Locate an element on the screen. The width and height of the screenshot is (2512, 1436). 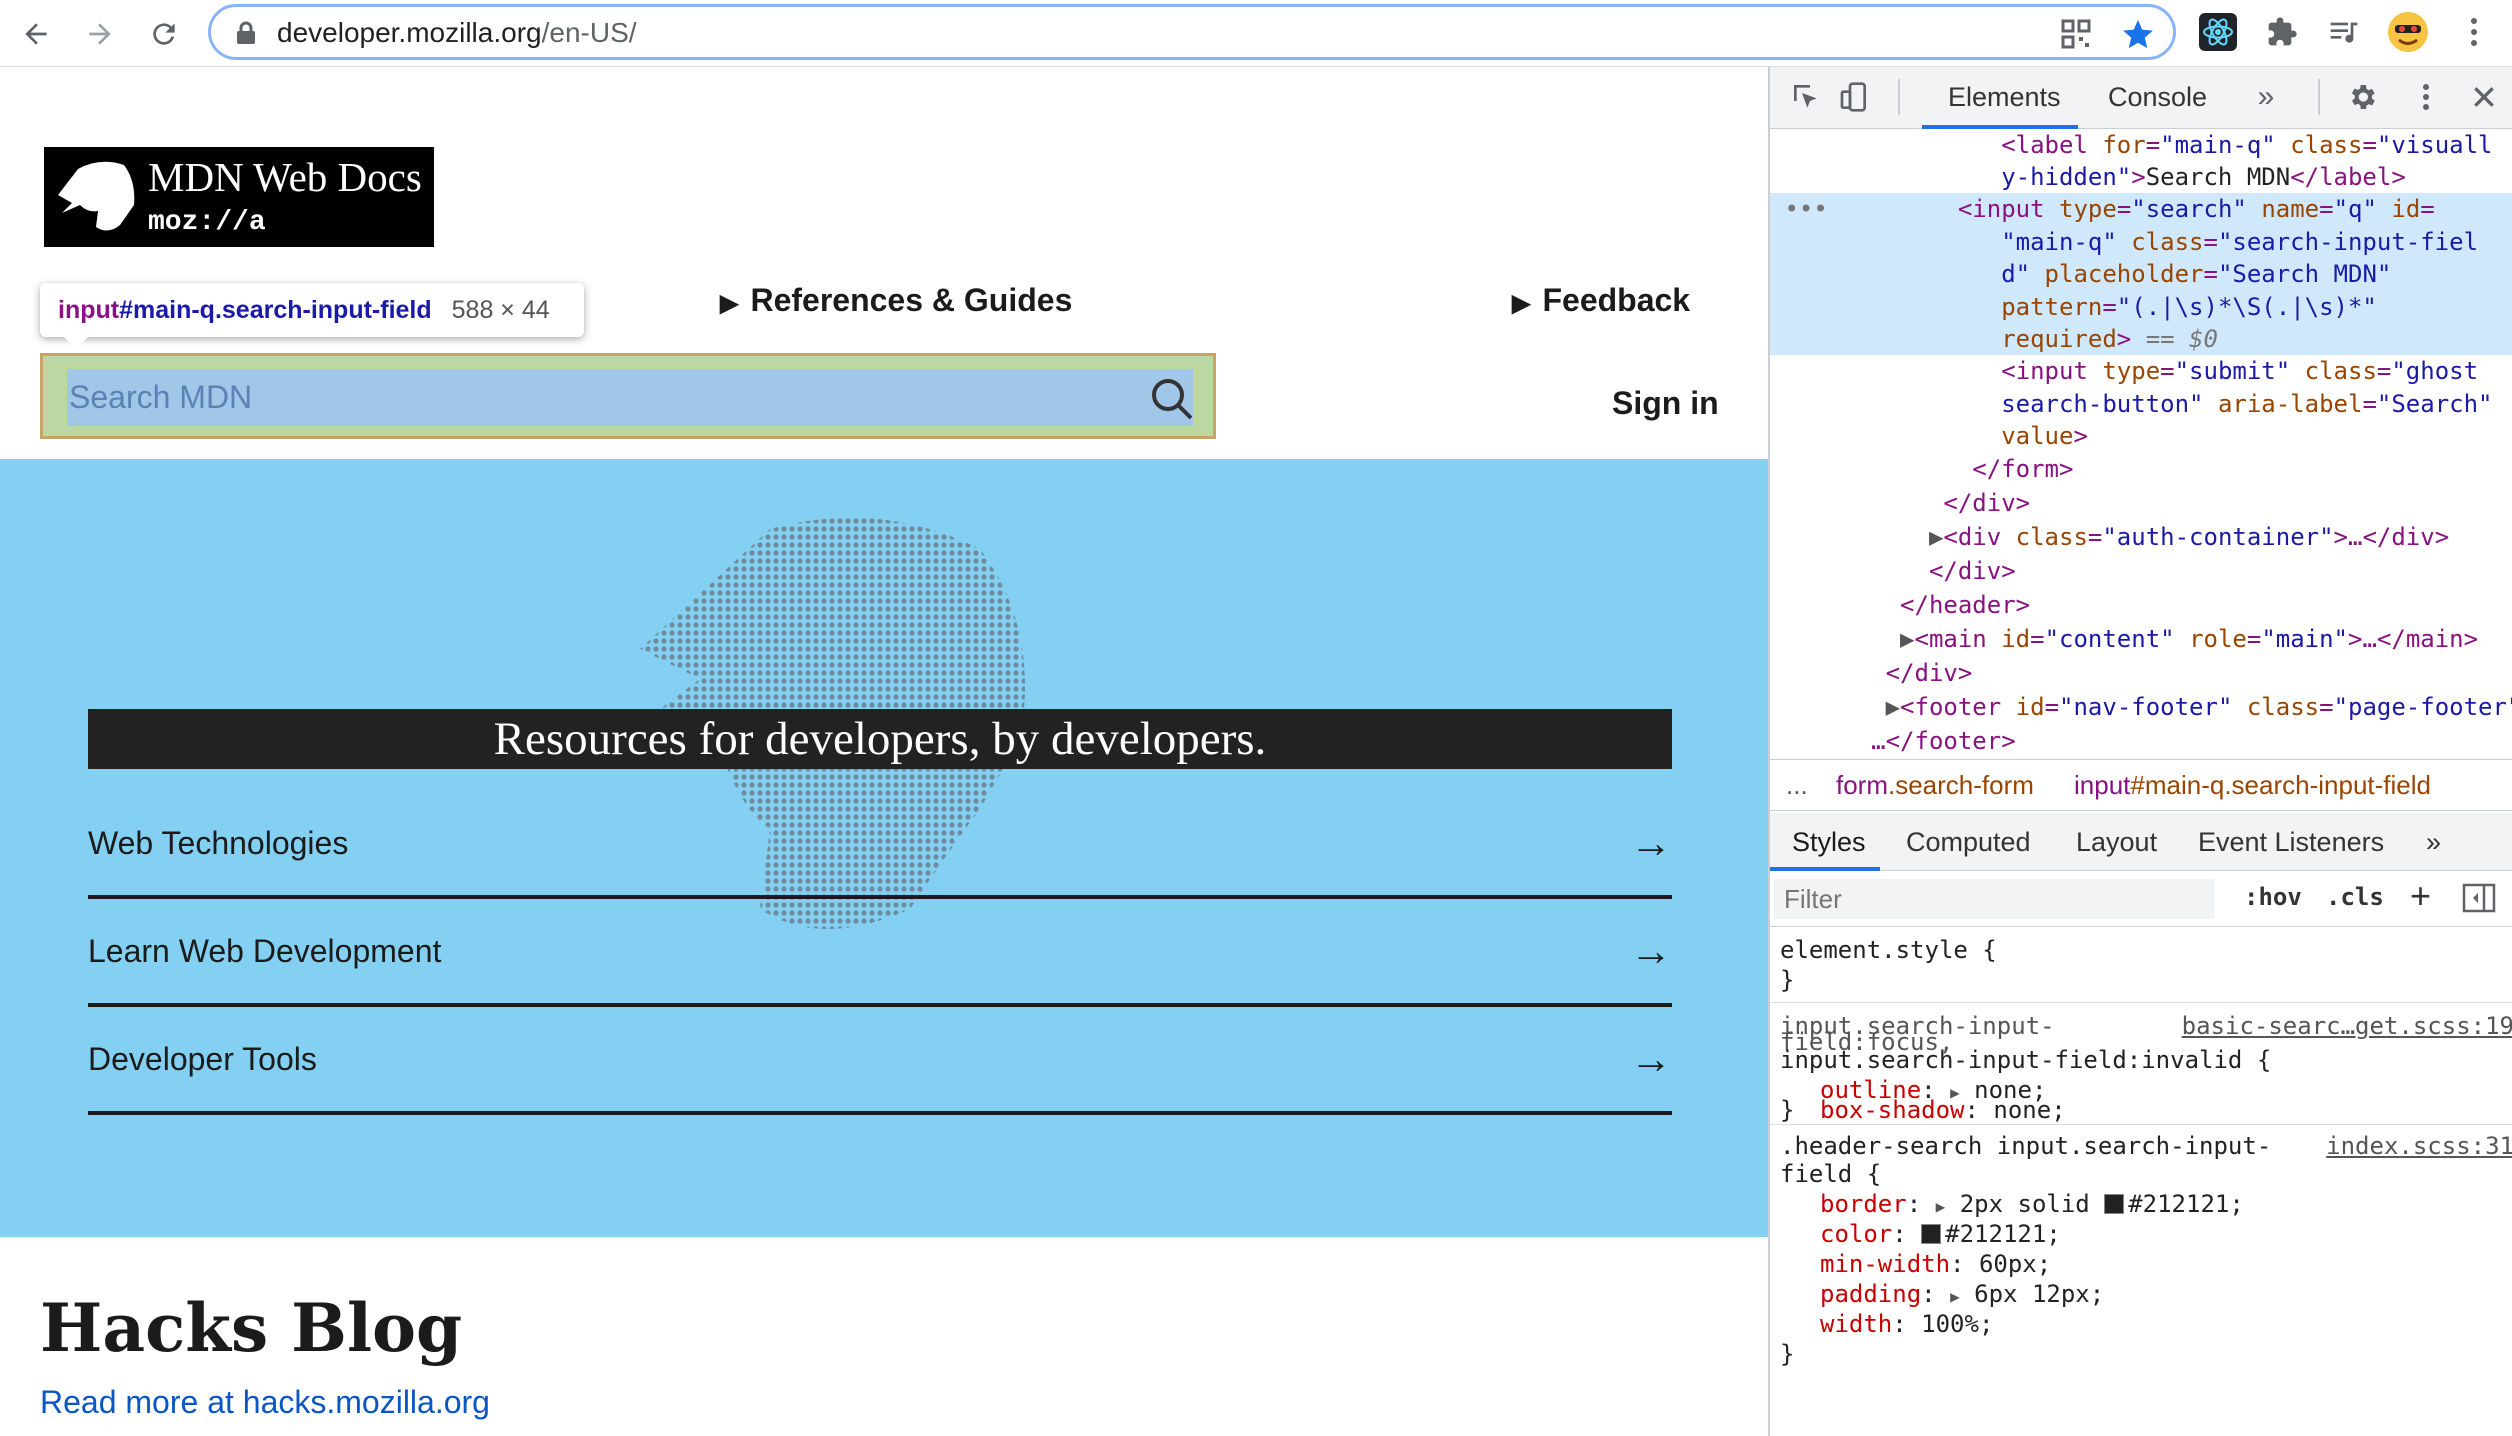
back-button is located at coordinates (36, 34).